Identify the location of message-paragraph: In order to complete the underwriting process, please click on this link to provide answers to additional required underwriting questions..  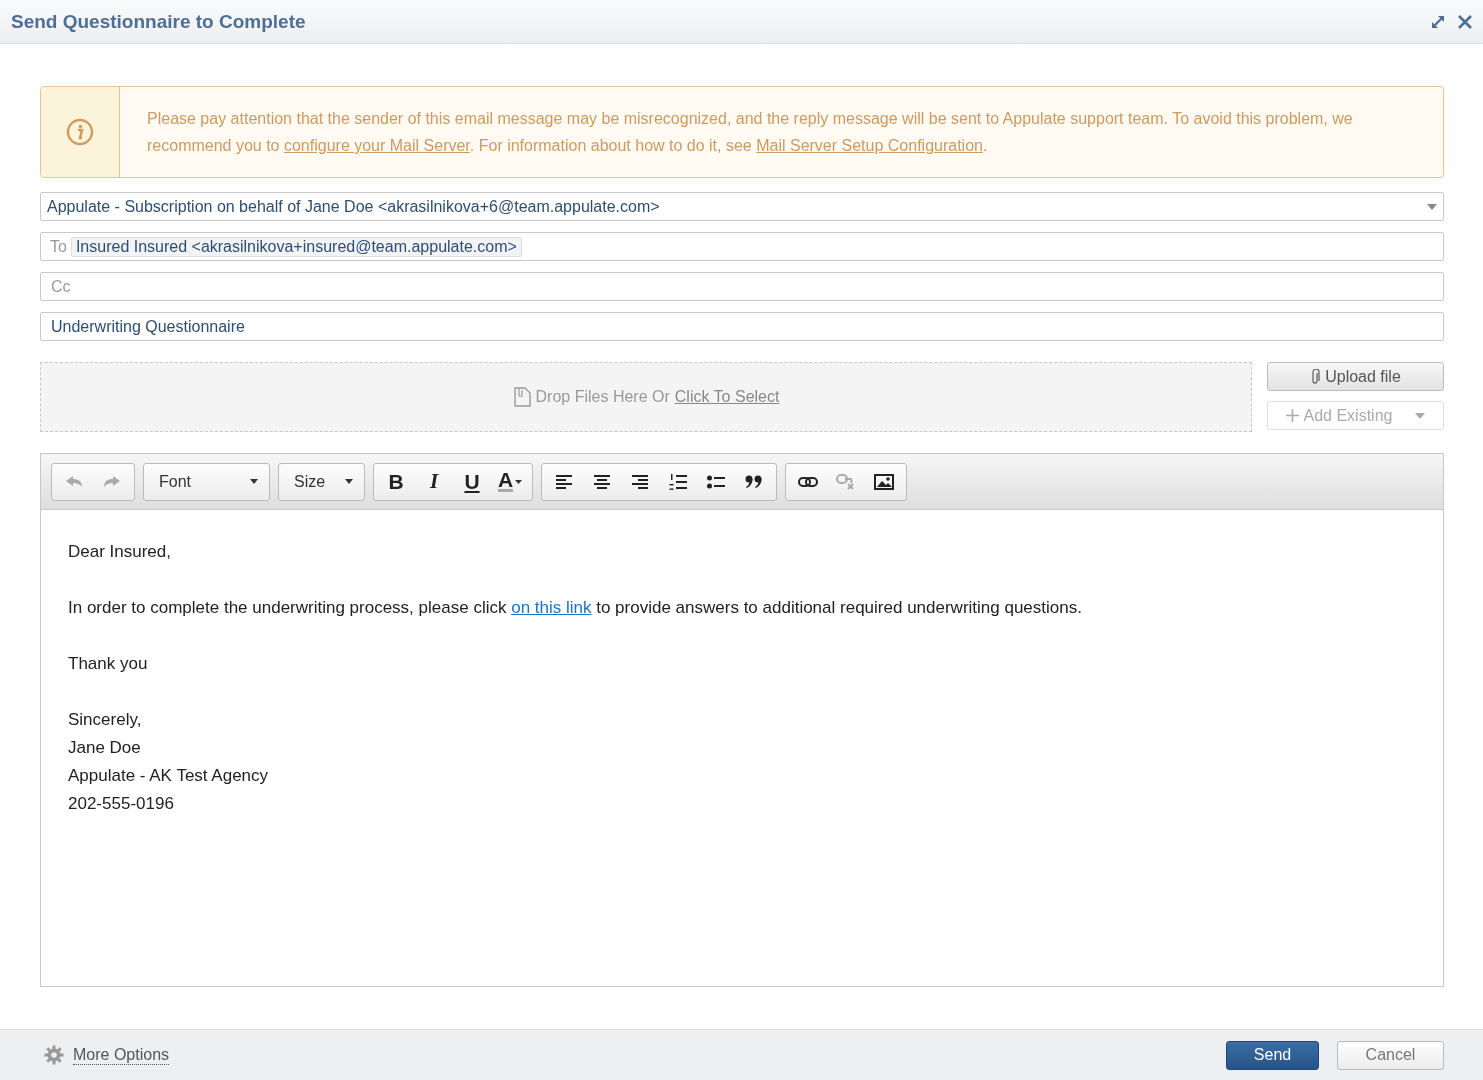
(575, 608).